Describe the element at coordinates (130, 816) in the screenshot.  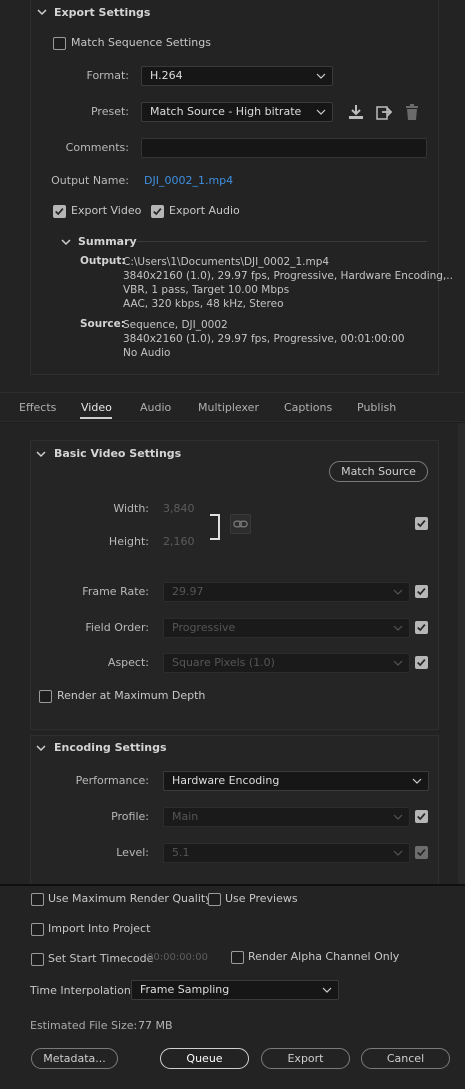
I see `profile-label: Profile:` at that location.